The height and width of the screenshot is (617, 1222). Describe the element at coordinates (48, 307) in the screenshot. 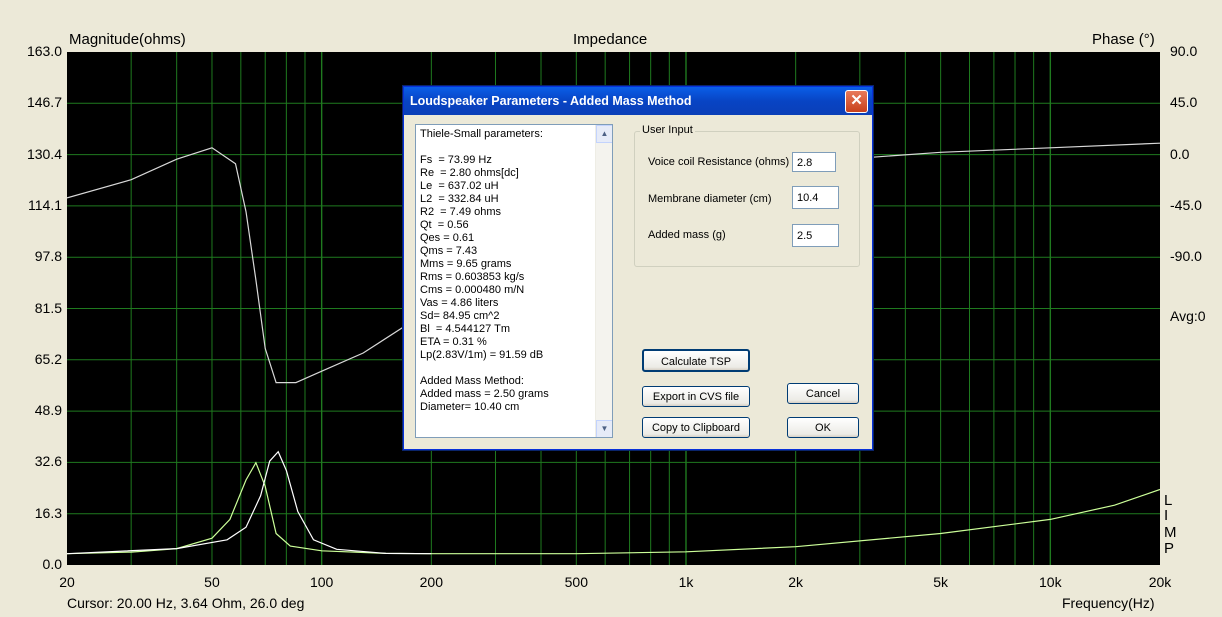

I see `magnitude-tick-label: 81.5` at that location.